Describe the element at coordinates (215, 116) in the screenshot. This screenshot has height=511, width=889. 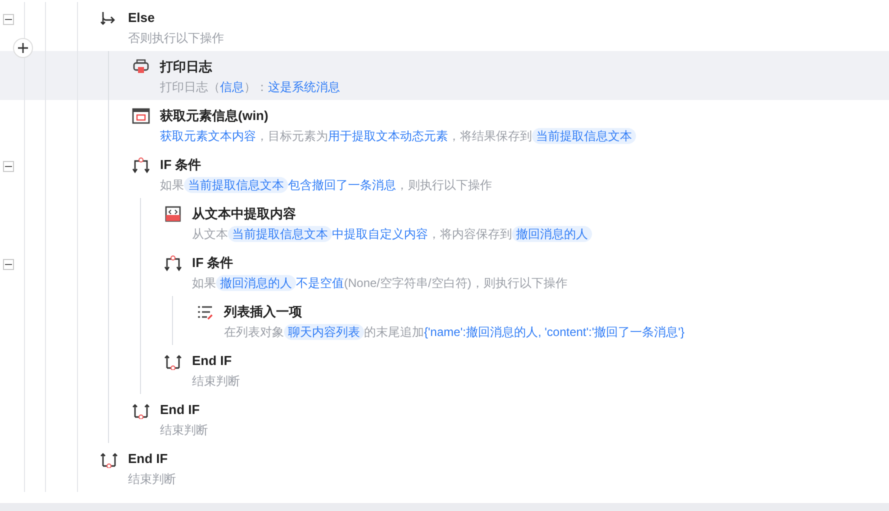
I see `step-title: 获取元素信息(win)` at that location.